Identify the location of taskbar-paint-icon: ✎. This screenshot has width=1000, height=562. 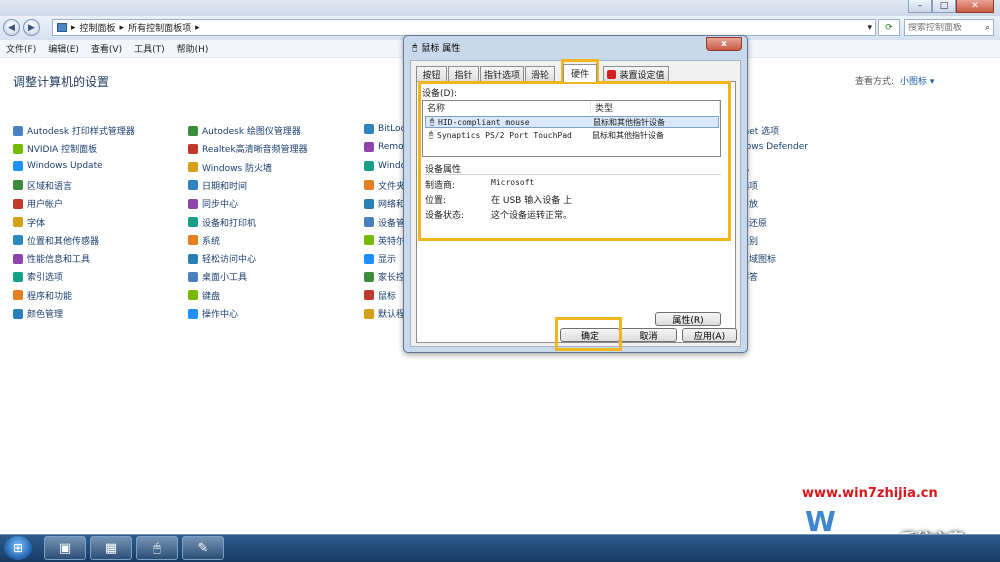
(203, 548).